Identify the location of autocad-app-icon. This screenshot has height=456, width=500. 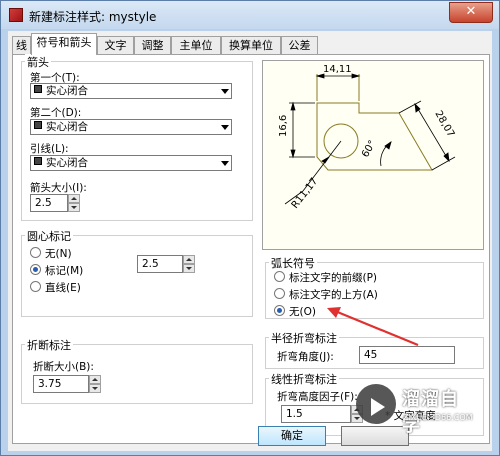
(16, 15).